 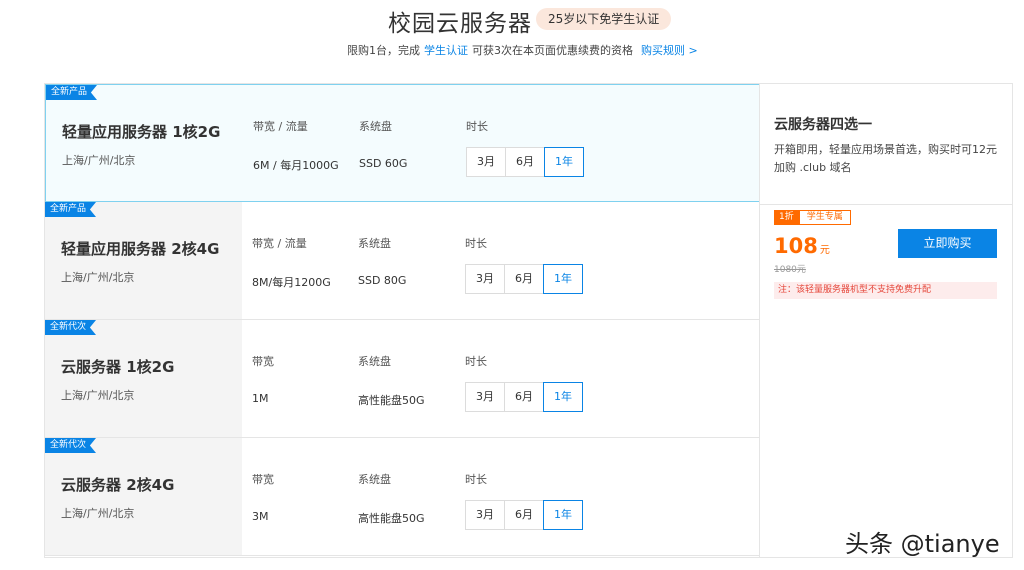 What do you see at coordinates (786, 217) in the screenshot?
I see `discount-badge: 1折` at bounding box center [786, 217].